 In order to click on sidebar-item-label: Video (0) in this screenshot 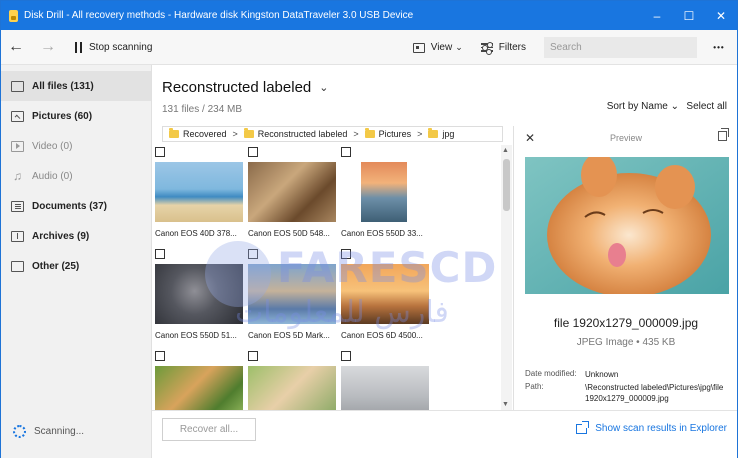, I will do `click(52, 146)`.